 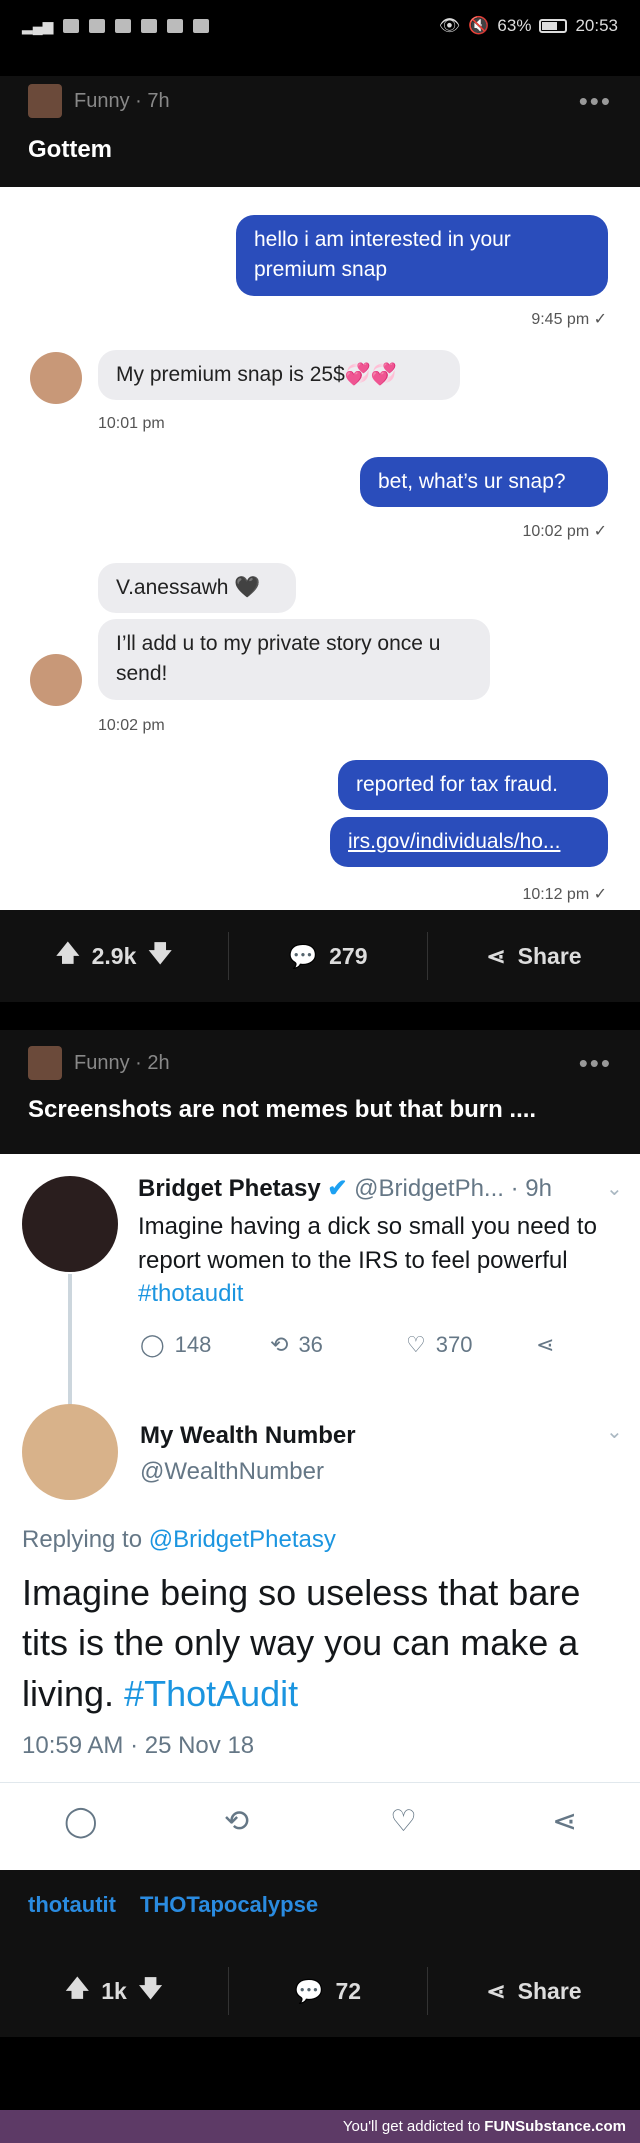 What do you see at coordinates (348, 1990) in the screenshot?
I see `comment-count: 72` at bounding box center [348, 1990].